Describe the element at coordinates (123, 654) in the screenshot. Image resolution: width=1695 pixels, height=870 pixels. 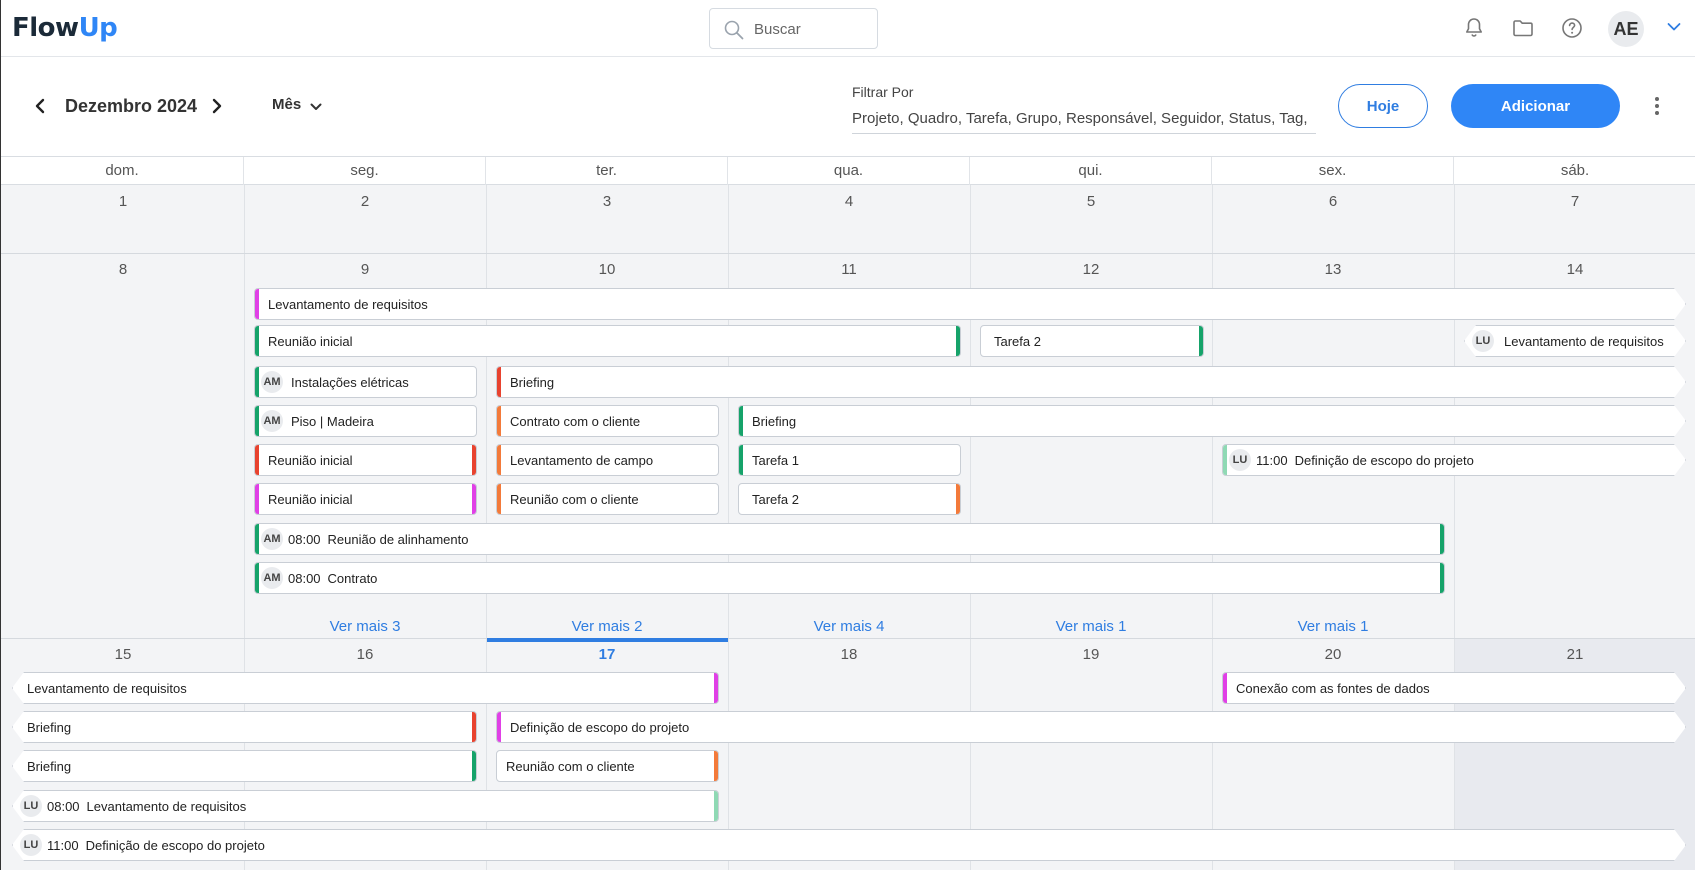
I see `day-number: 15` at that location.